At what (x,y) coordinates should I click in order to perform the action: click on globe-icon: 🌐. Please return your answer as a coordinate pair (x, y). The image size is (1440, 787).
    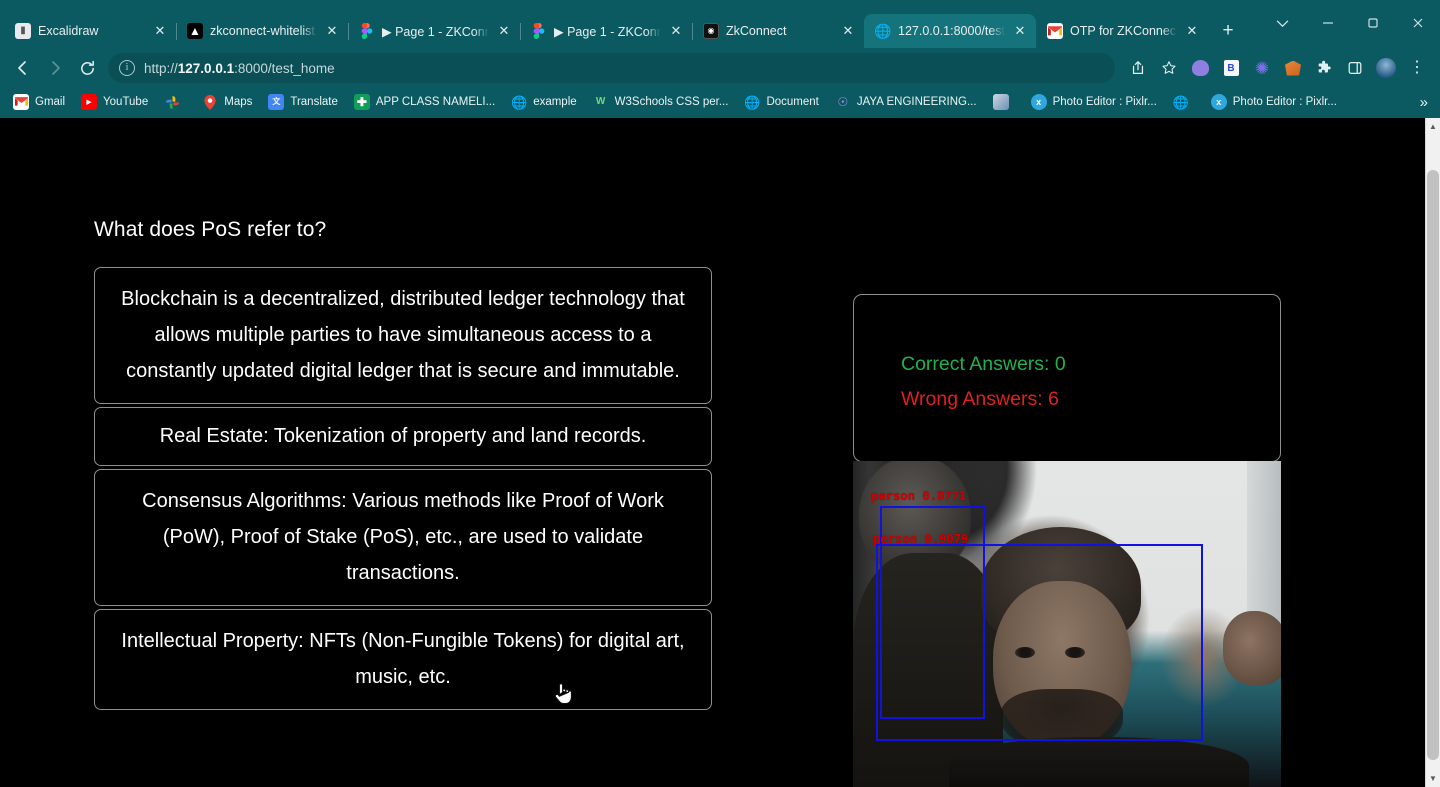
    Looking at the image, I should click on (1180, 102).